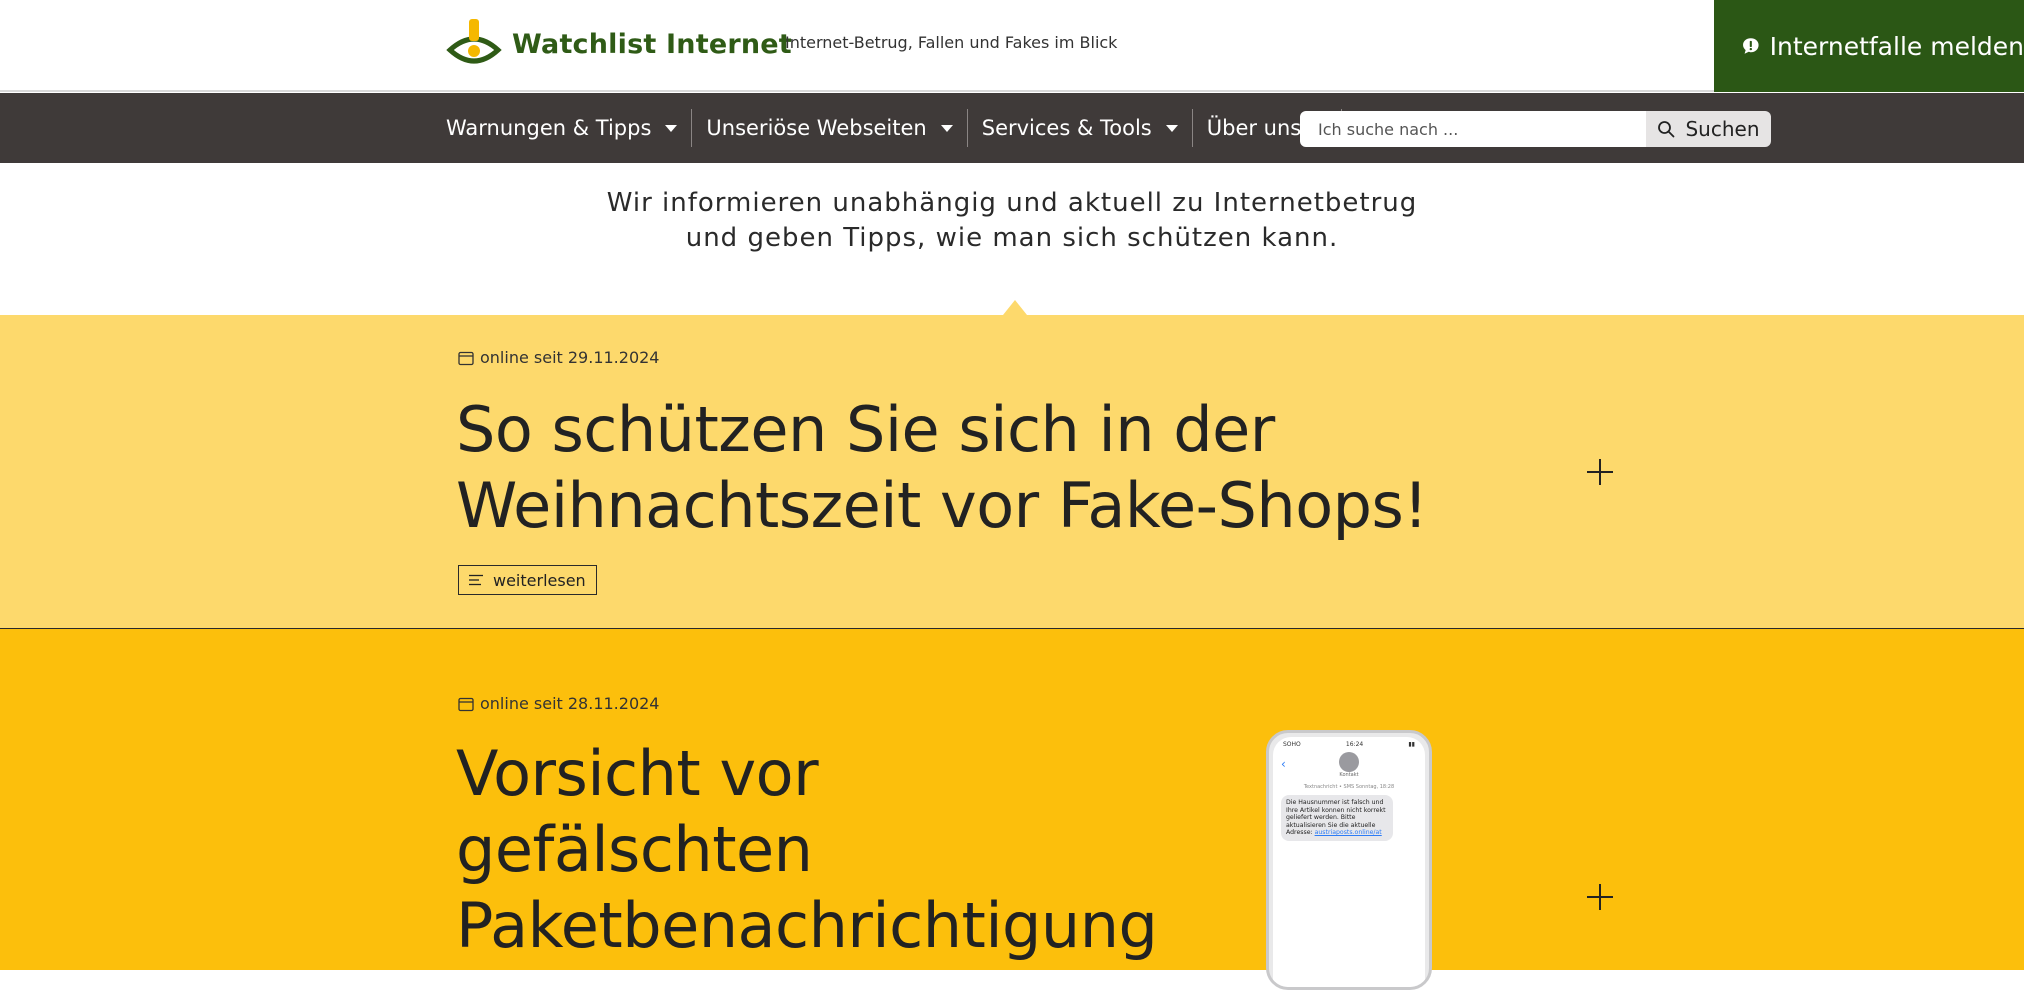 This screenshot has width=2024, height=990. What do you see at coordinates (1751, 46) in the screenshot?
I see `exclamation-bubble-icon` at bounding box center [1751, 46].